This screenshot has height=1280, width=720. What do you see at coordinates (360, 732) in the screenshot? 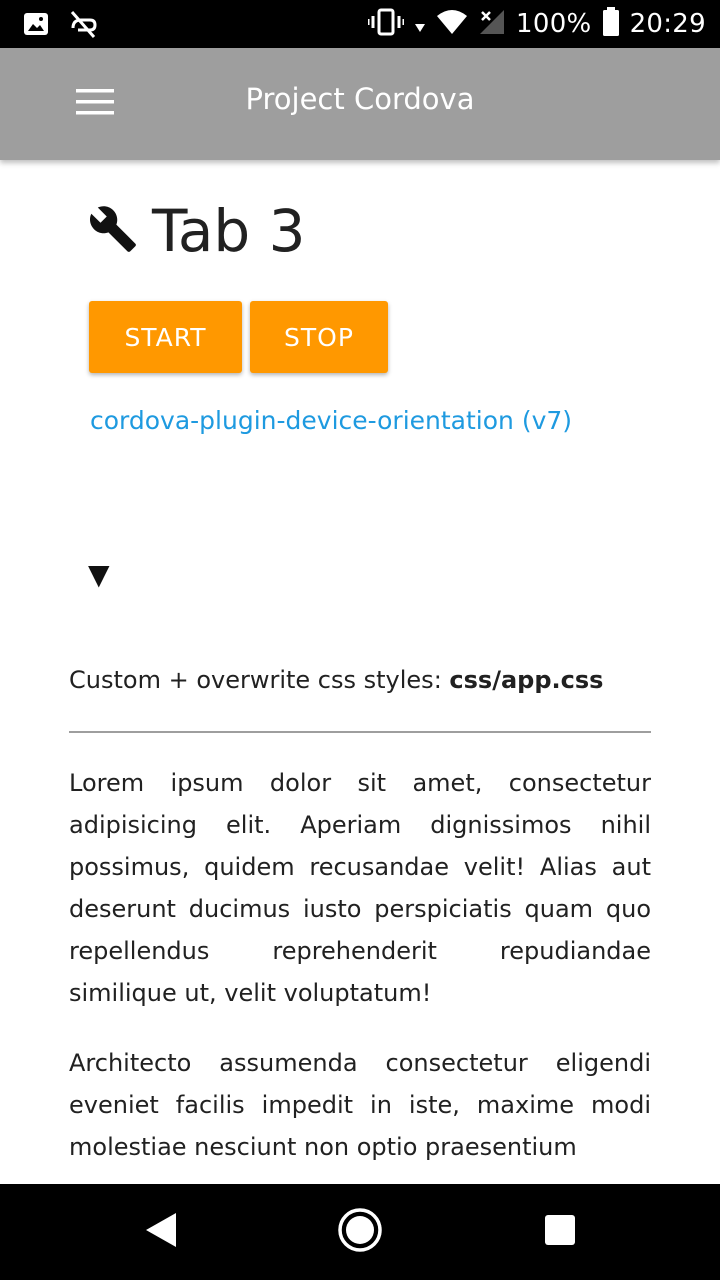
I see `divider` at bounding box center [360, 732].